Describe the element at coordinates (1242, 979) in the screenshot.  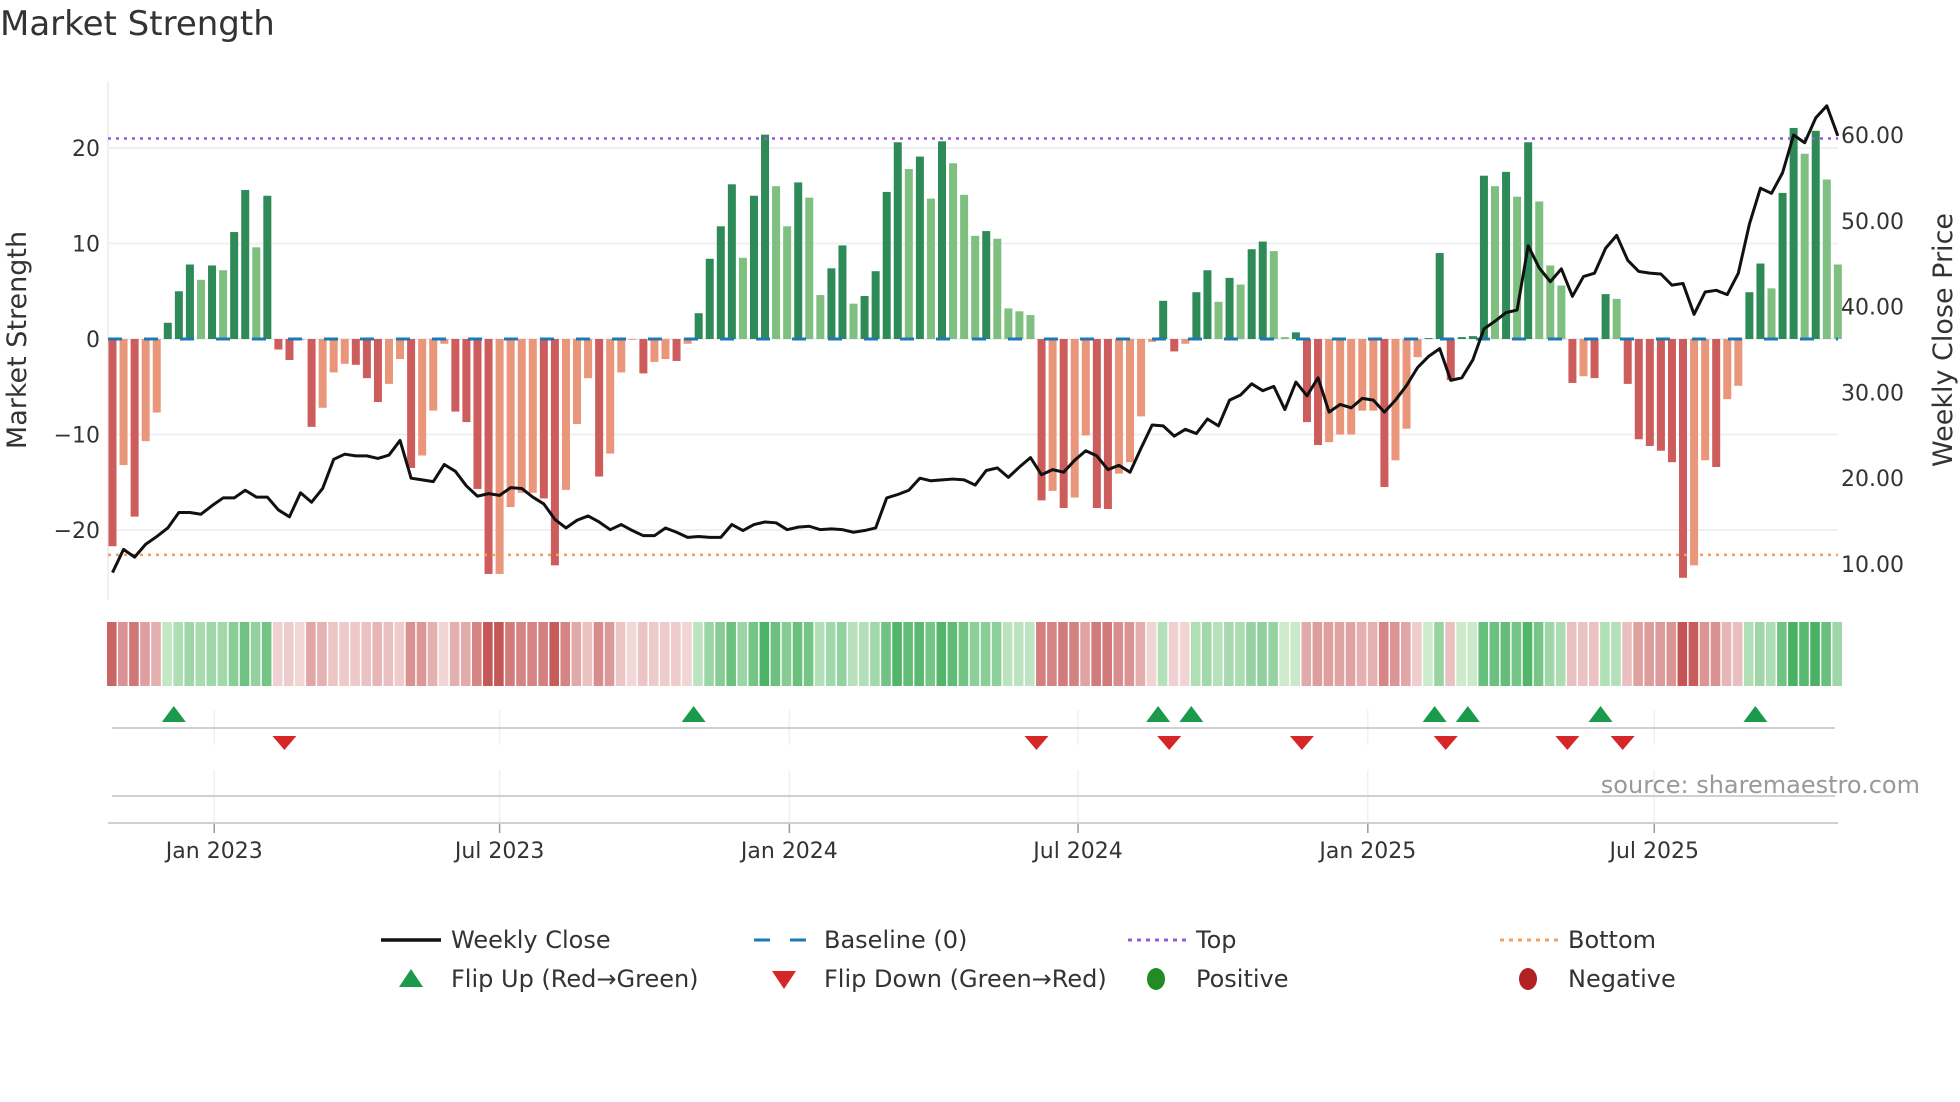
I see `legend-label-positive: Positive` at that location.